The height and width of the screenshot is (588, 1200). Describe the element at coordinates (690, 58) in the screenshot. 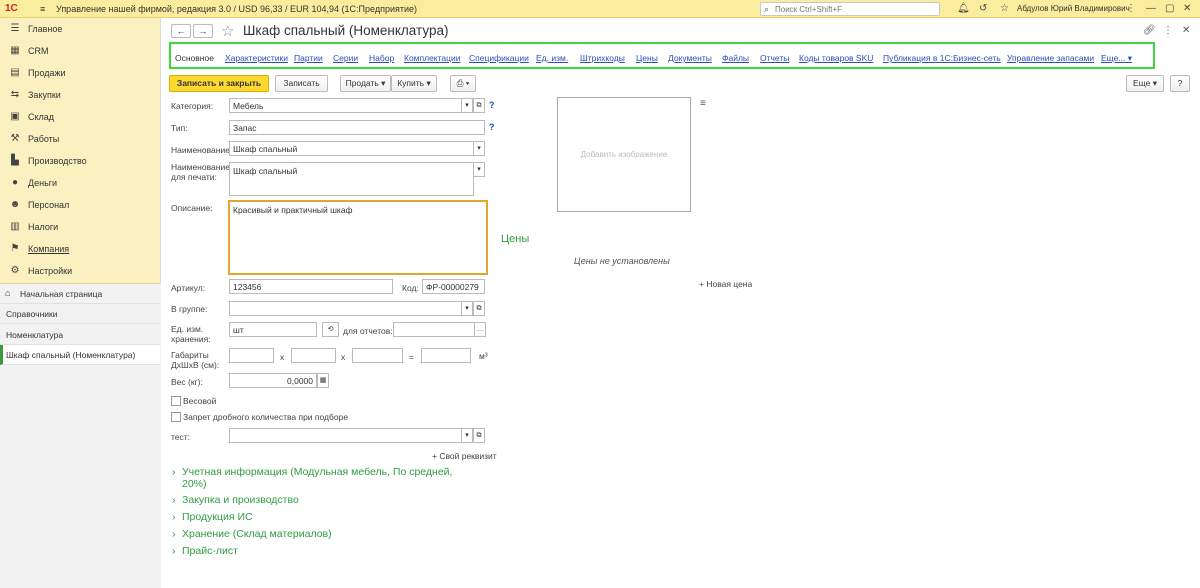

I see `tab-documents: Документы` at that location.